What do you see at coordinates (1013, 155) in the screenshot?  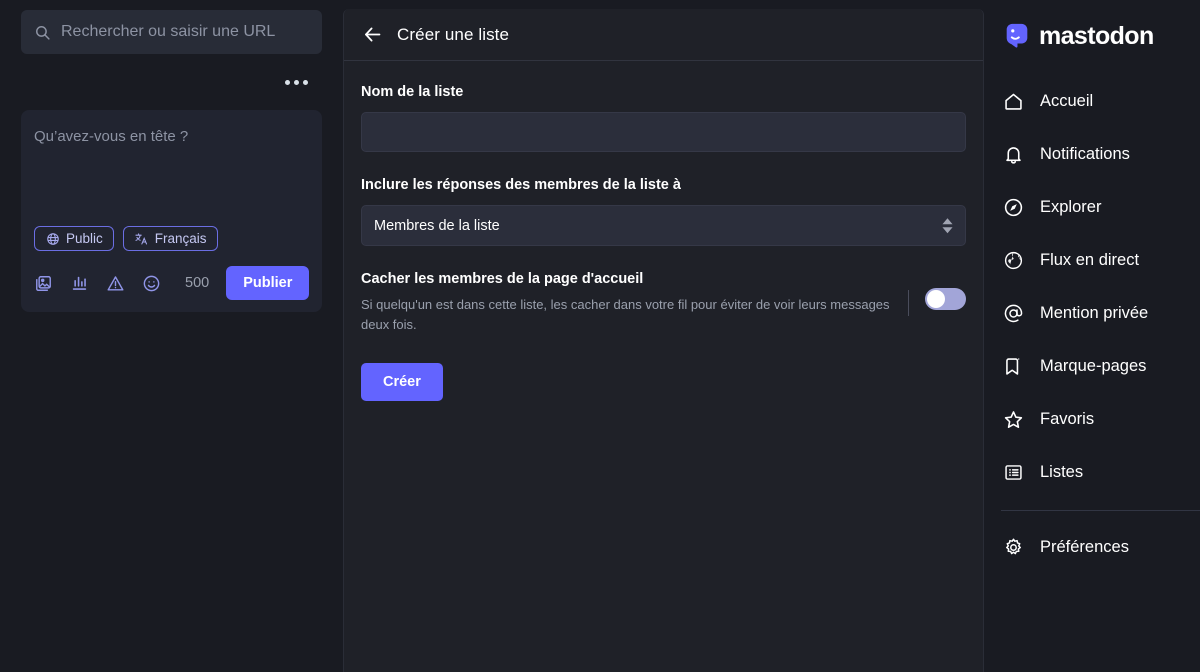 I see `bell-icon` at bounding box center [1013, 155].